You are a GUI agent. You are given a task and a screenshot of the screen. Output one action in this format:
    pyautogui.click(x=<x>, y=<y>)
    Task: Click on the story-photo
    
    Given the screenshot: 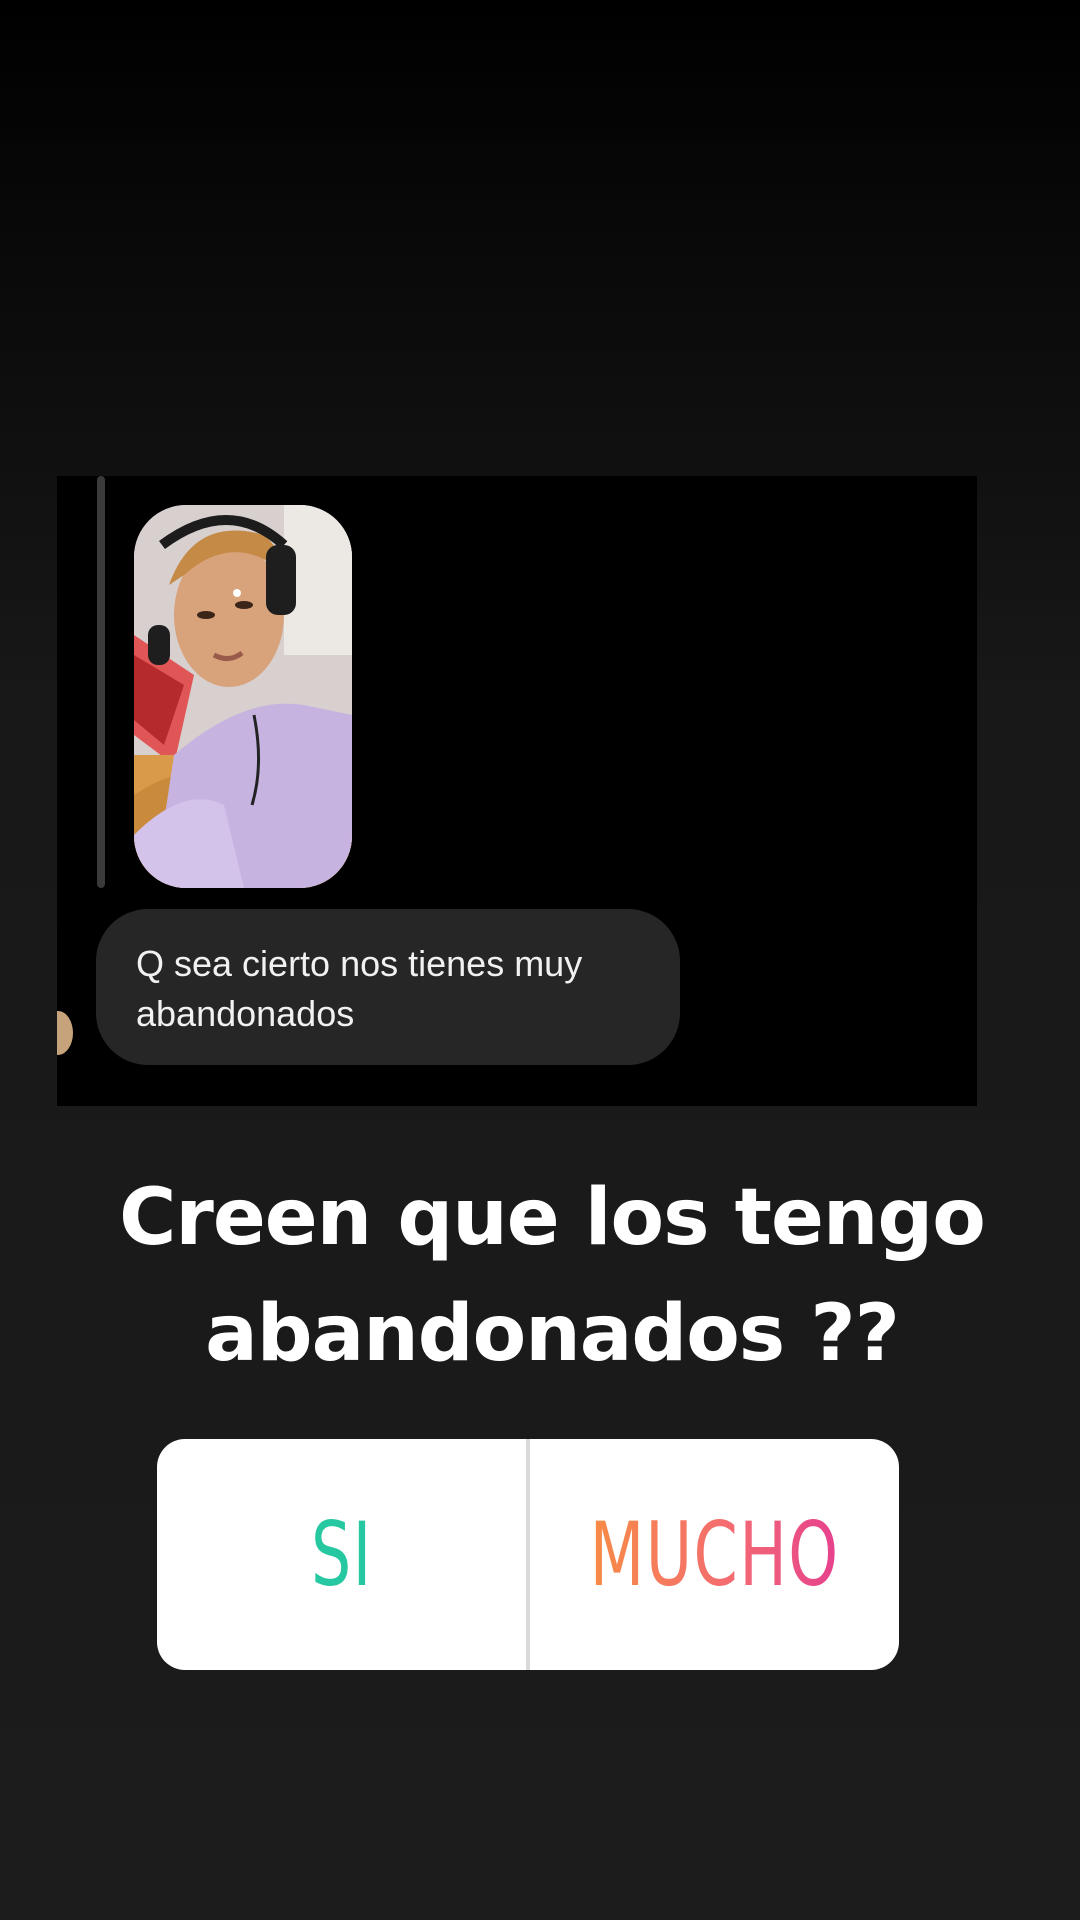 What is the action you would take?
    pyautogui.click(x=243, y=696)
    